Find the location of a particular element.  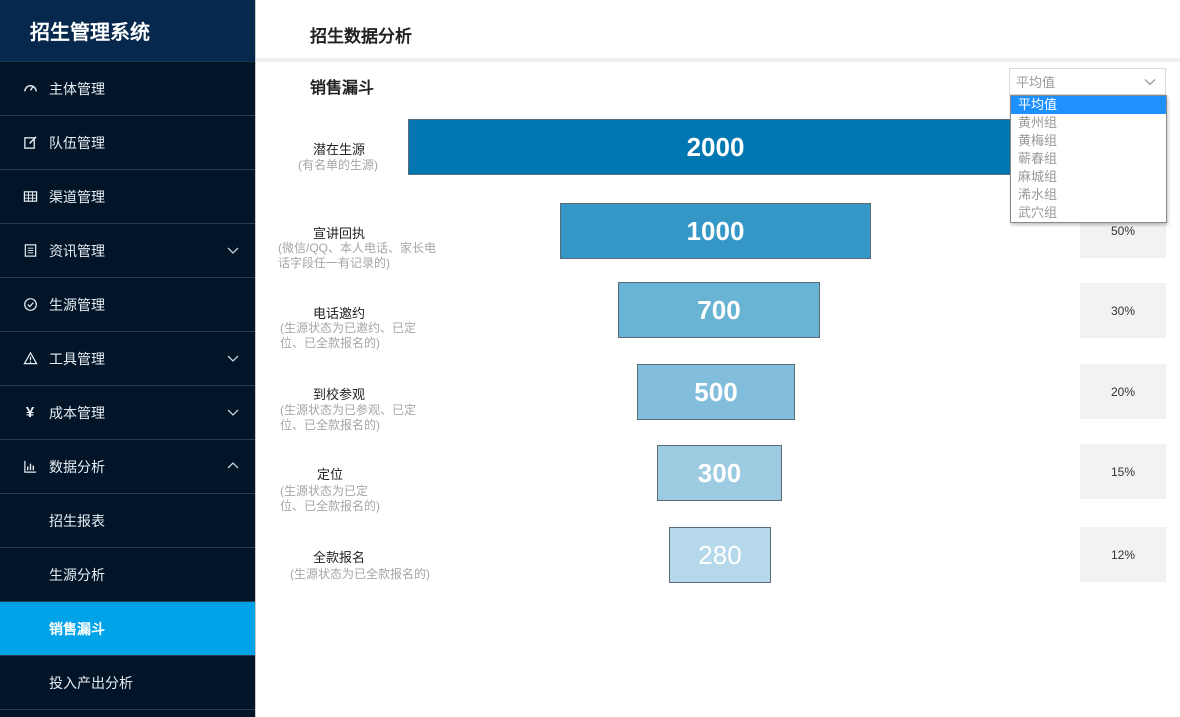

stage-description: (生源状态为已邀约、已定位、已全款报名的) is located at coordinates (348, 335).